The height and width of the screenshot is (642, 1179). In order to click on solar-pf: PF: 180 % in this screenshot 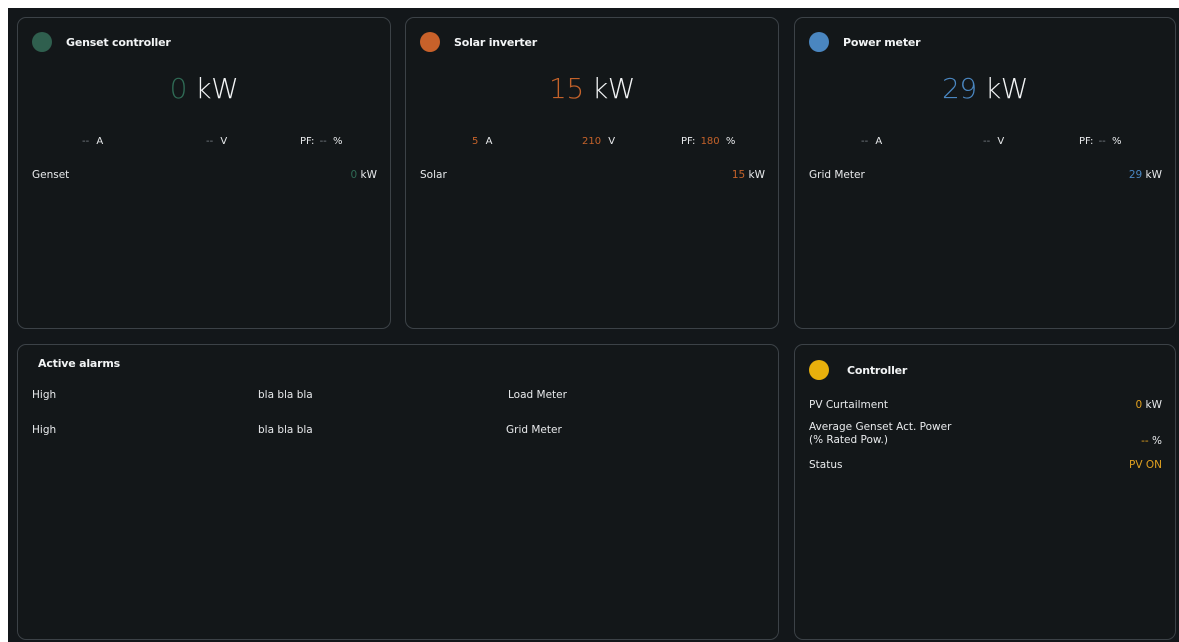, I will do `click(708, 141)`.